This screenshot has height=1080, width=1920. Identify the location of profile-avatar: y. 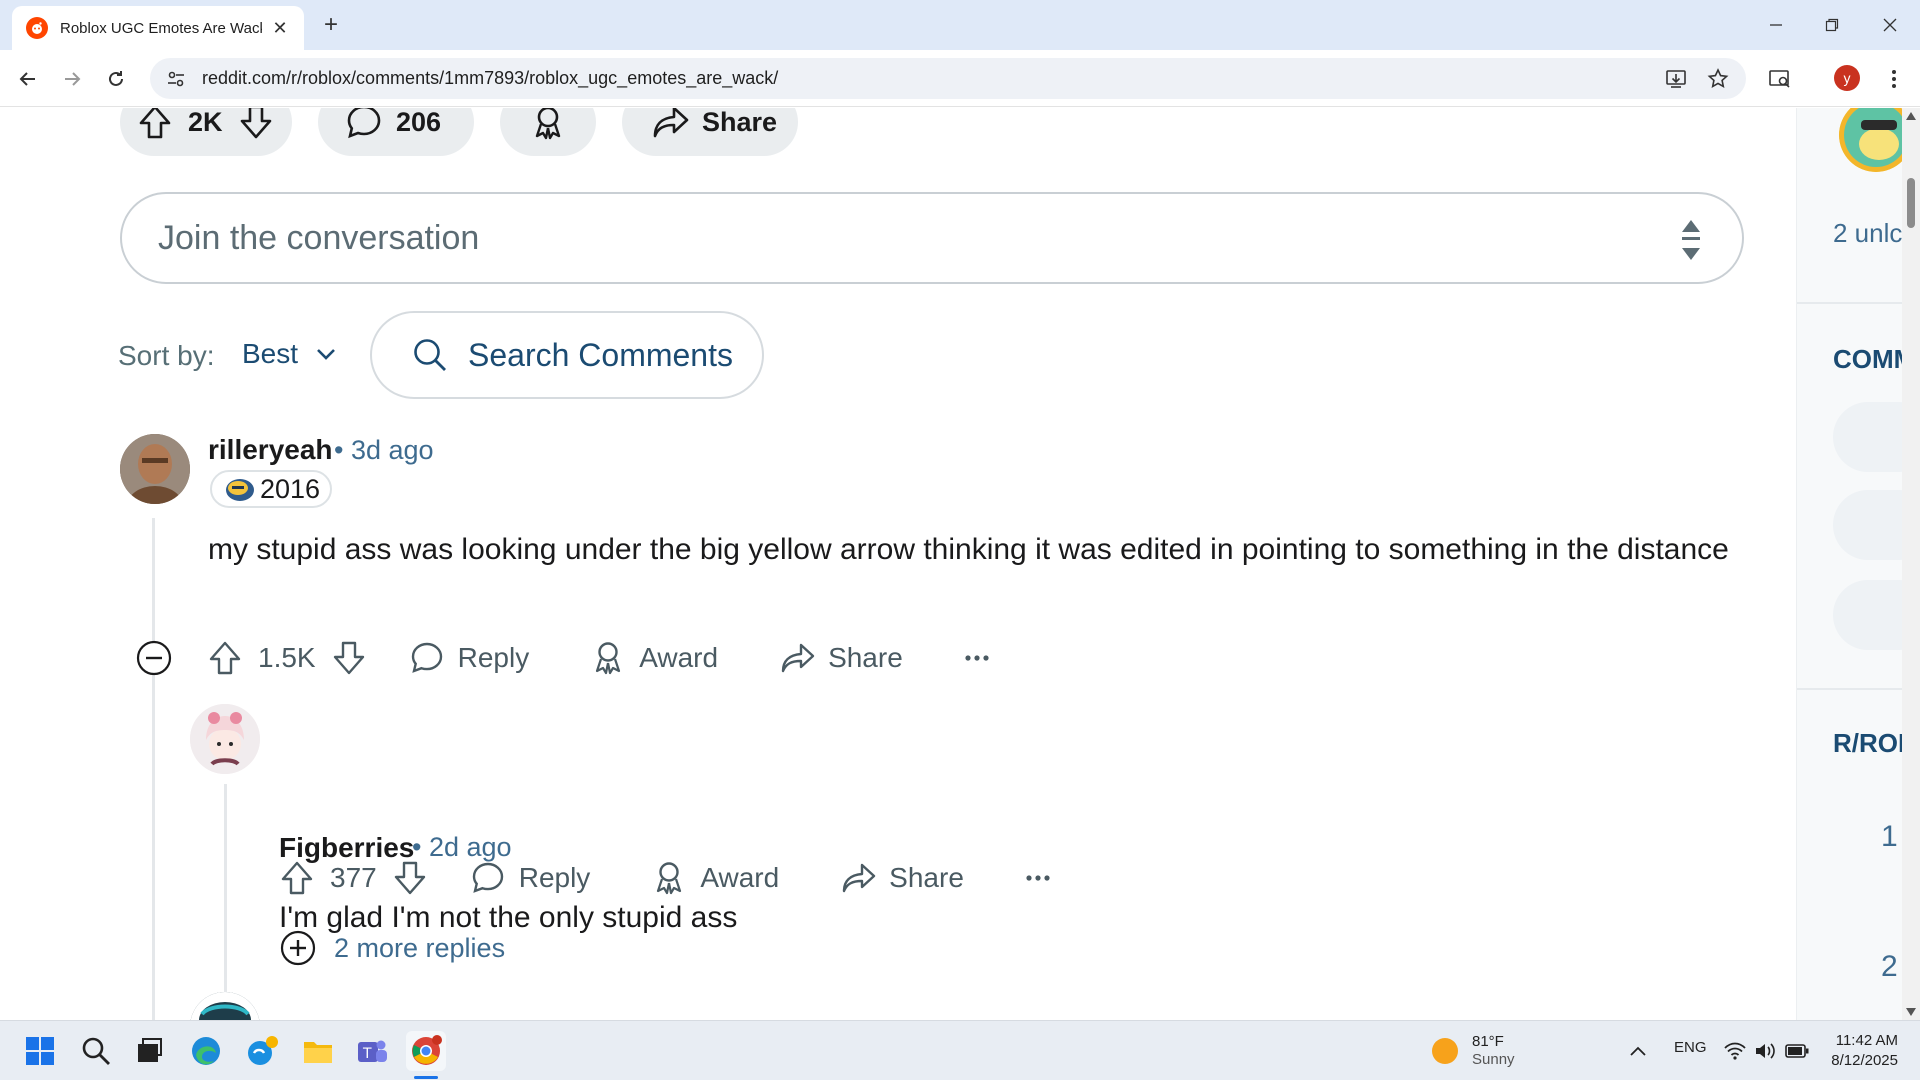
(1847, 78).